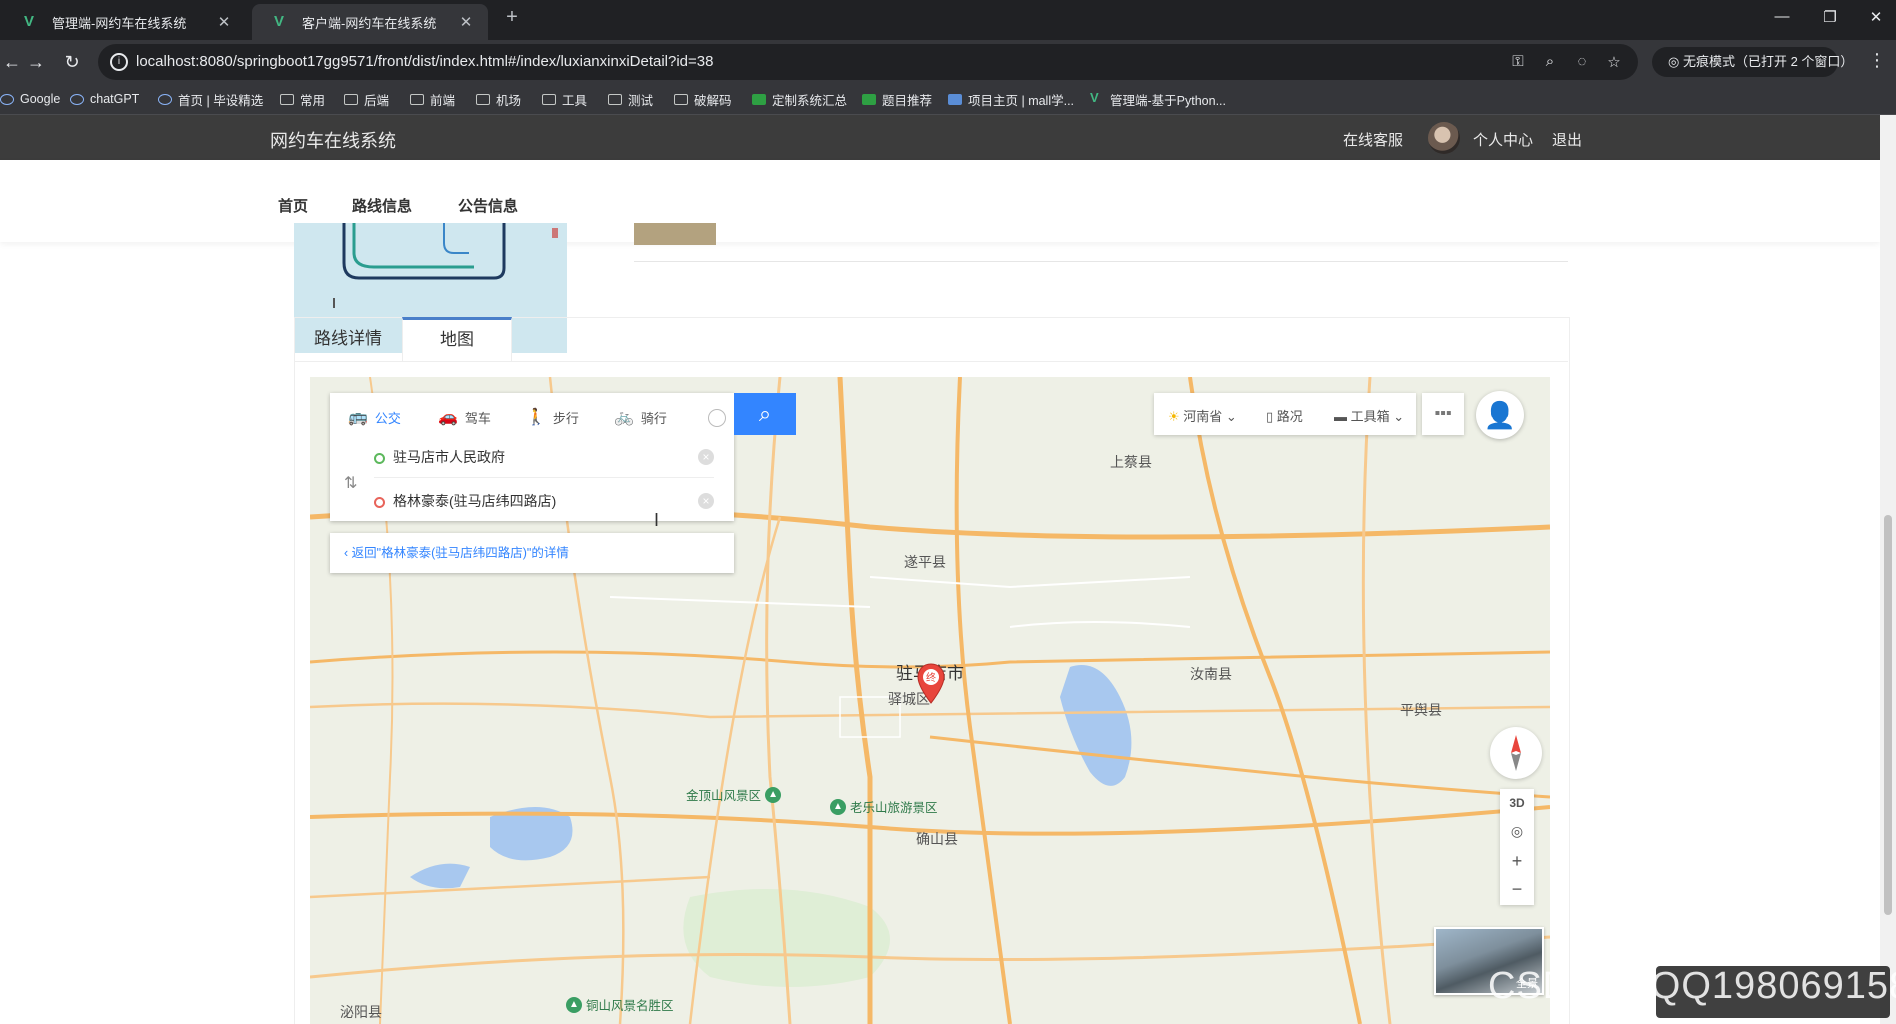  I want to click on chatgpt-icon, so click(77, 99).